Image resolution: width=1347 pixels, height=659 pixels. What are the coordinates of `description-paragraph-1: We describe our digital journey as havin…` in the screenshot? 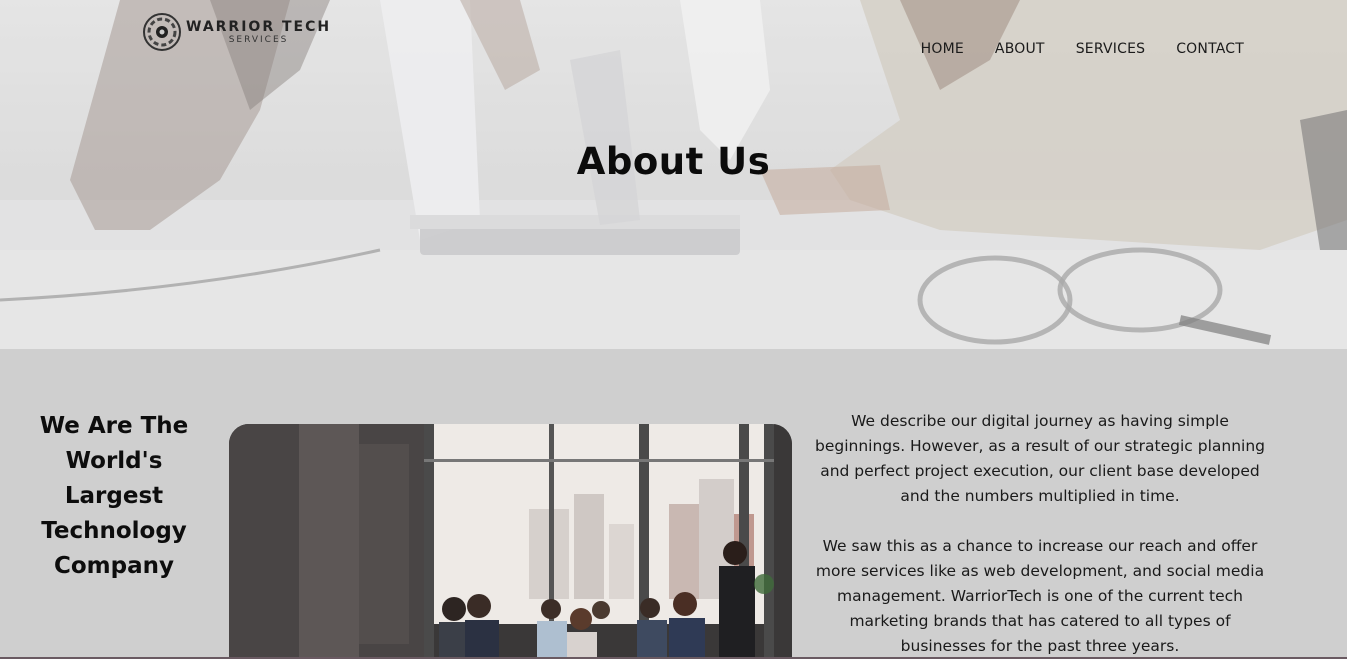 It's located at (1040, 458).